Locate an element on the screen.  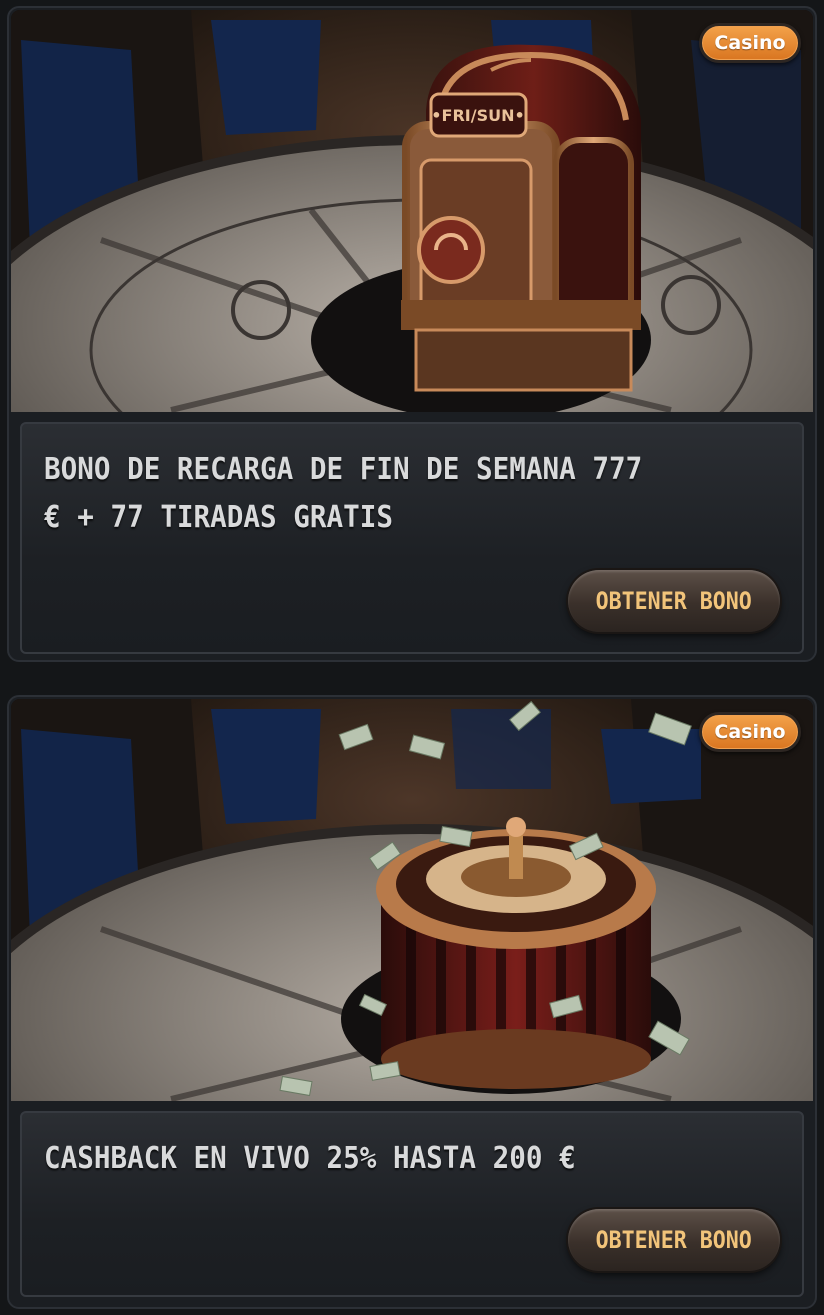
safe-sign-text: •FRI/SUN• is located at coordinates (477, 115).